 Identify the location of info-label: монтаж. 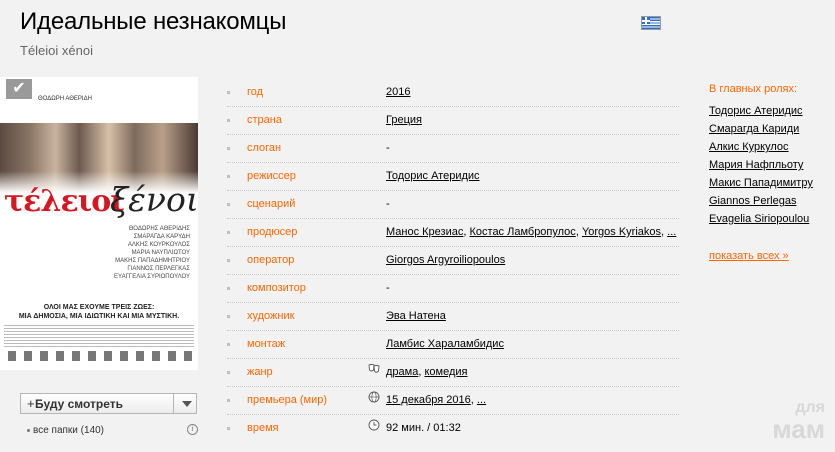
(266, 344).